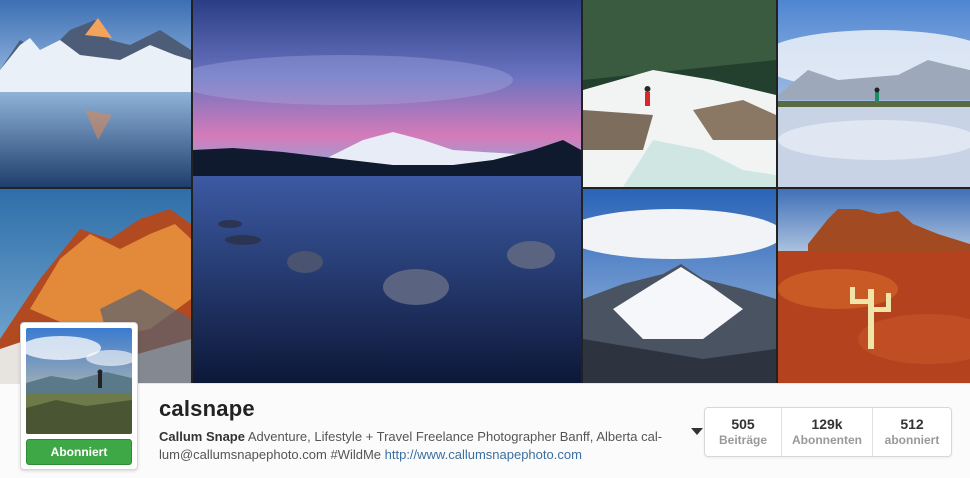  What do you see at coordinates (874, 286) in the screenshot?
I see `photo-tile-desert-cactus` at bounding box center [874, 286].